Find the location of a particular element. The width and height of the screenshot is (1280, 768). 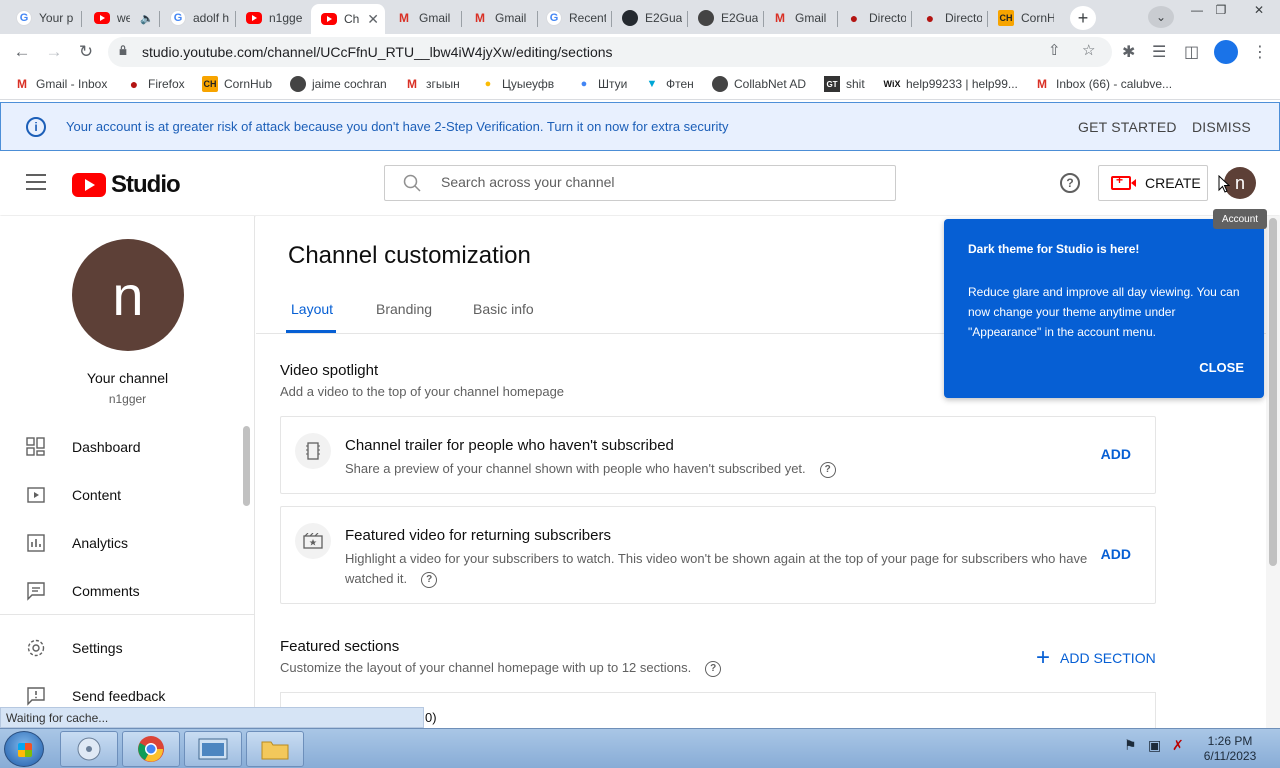

bookmark-star-icon: ☆ is located at coordinates (1088, 50).